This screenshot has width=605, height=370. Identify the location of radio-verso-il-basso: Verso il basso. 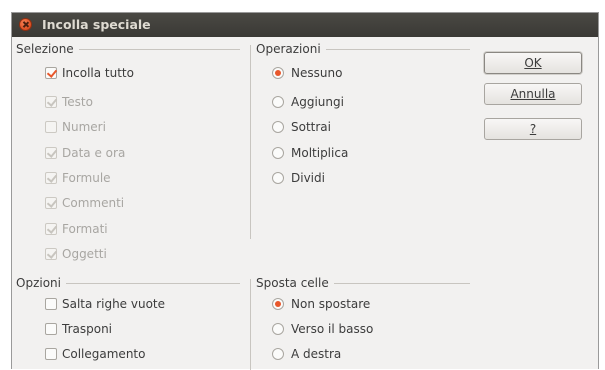
(322, 329).